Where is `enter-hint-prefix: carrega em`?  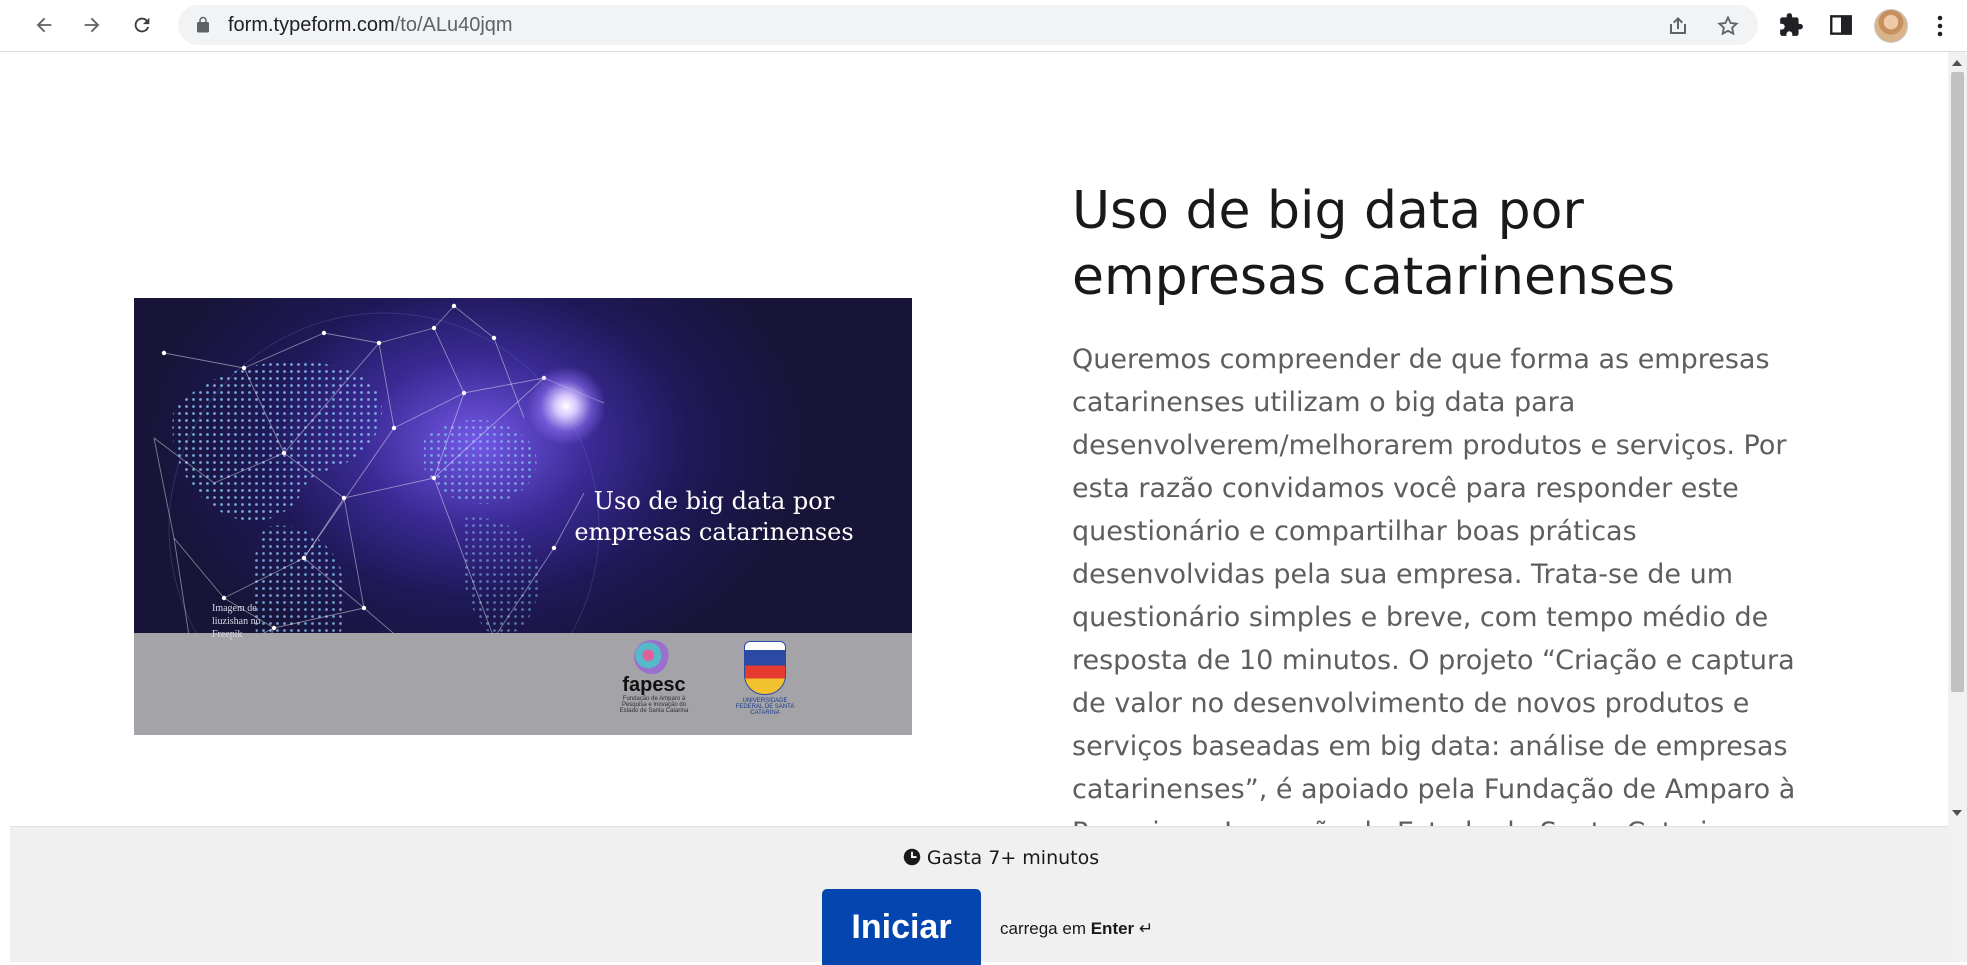
enter-hint-prefix: carrega em is located at coordinates (1043, 928).